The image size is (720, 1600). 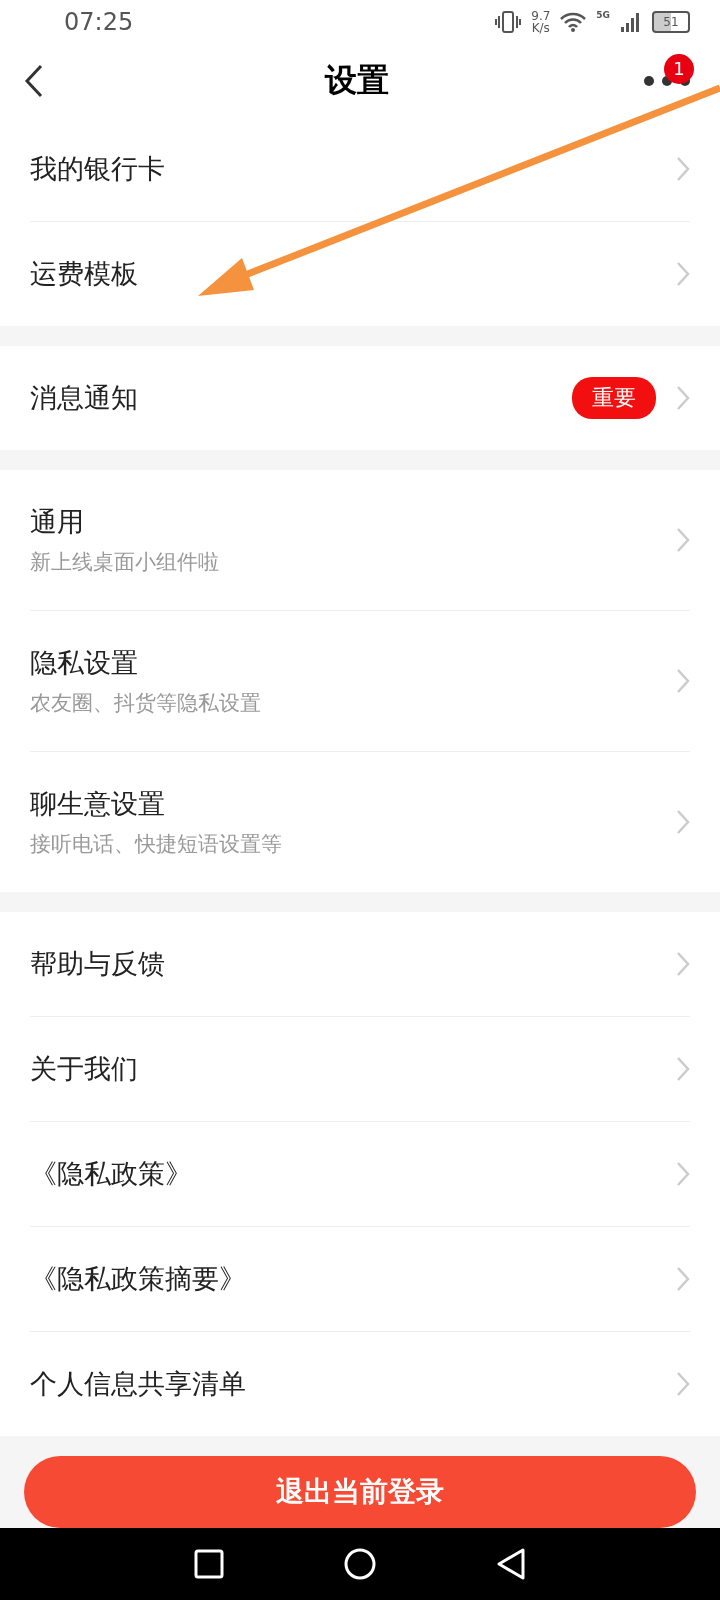 What do you see at coordinates (541, 22) in the screenshot?
I see `network-speed: 9.7 K/s` at bounding box center [541, 22].